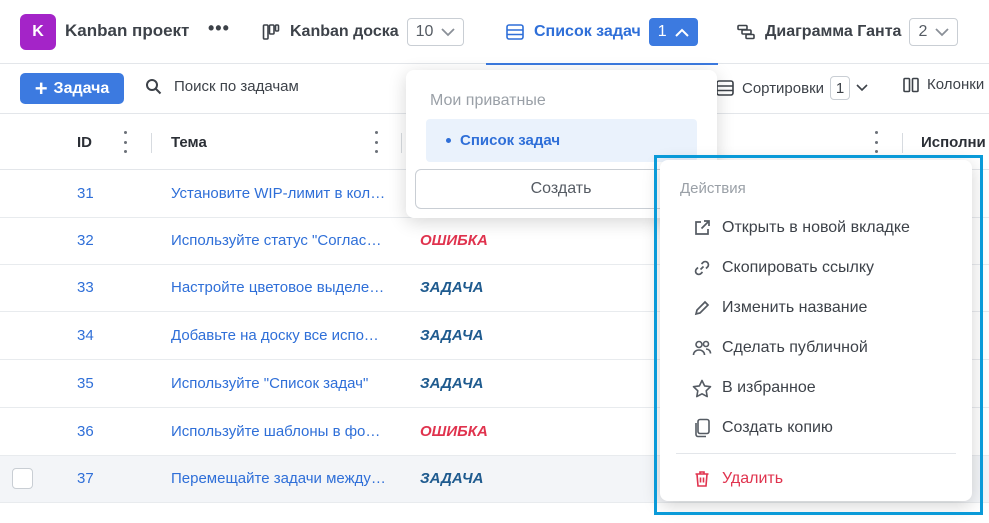 The width and height of the screenshot is (989, 523). I want to click on tab-count-dropdown: 2, so click(934, 32).